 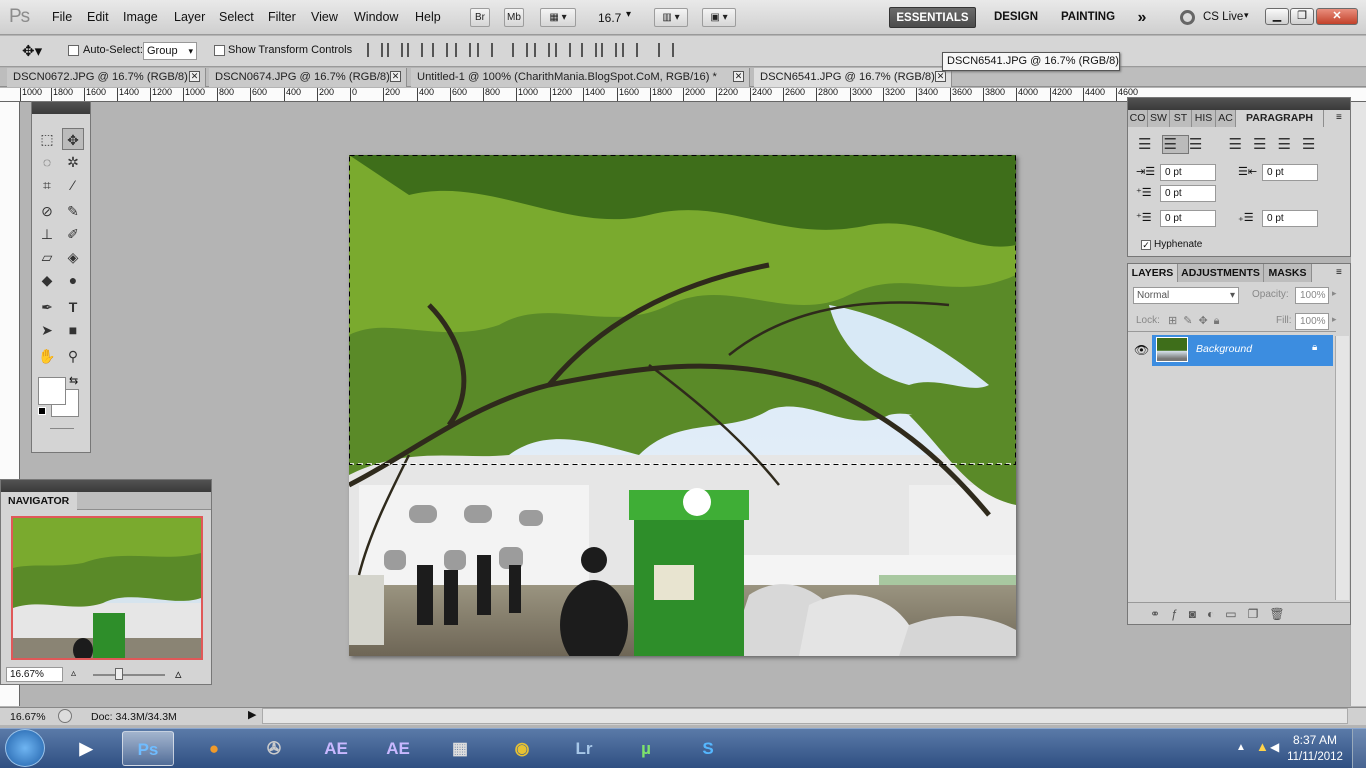 What do you see at coordinates (73, 139) in the screenshot?
I see `move-tool-icon: ✥` at bounding box center [73, 139].